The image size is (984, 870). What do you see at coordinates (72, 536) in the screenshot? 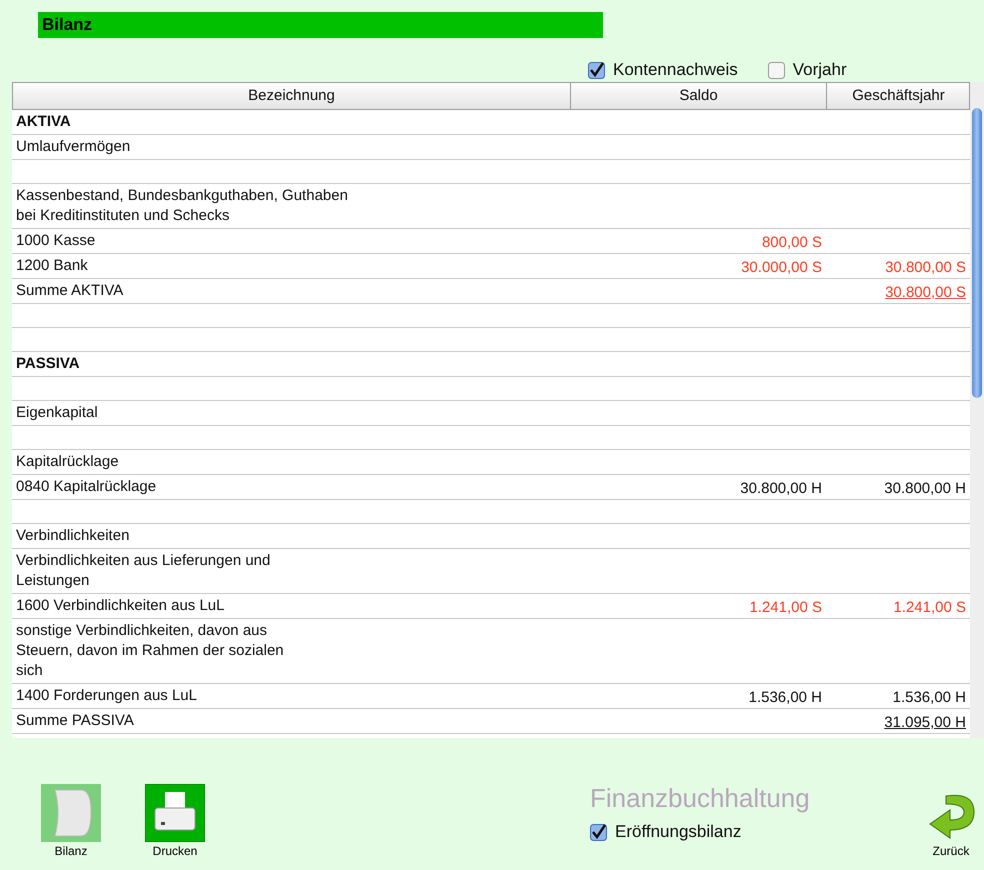
I see `account-label: Verbindlichkeiten` at bounding box center [72, 536].